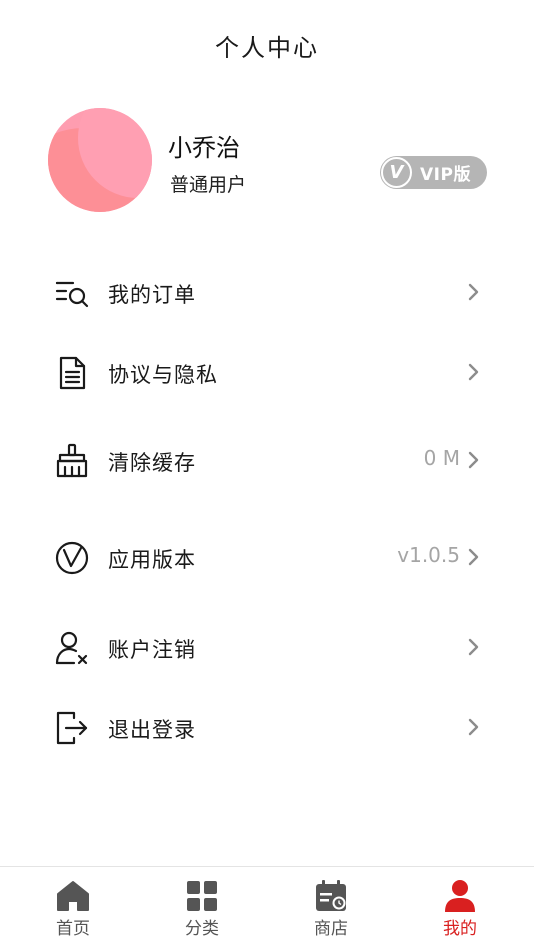 Image resolution: width=534 pixels, height=950 pixels. I want to click on logout-icon, so click(72, 728).